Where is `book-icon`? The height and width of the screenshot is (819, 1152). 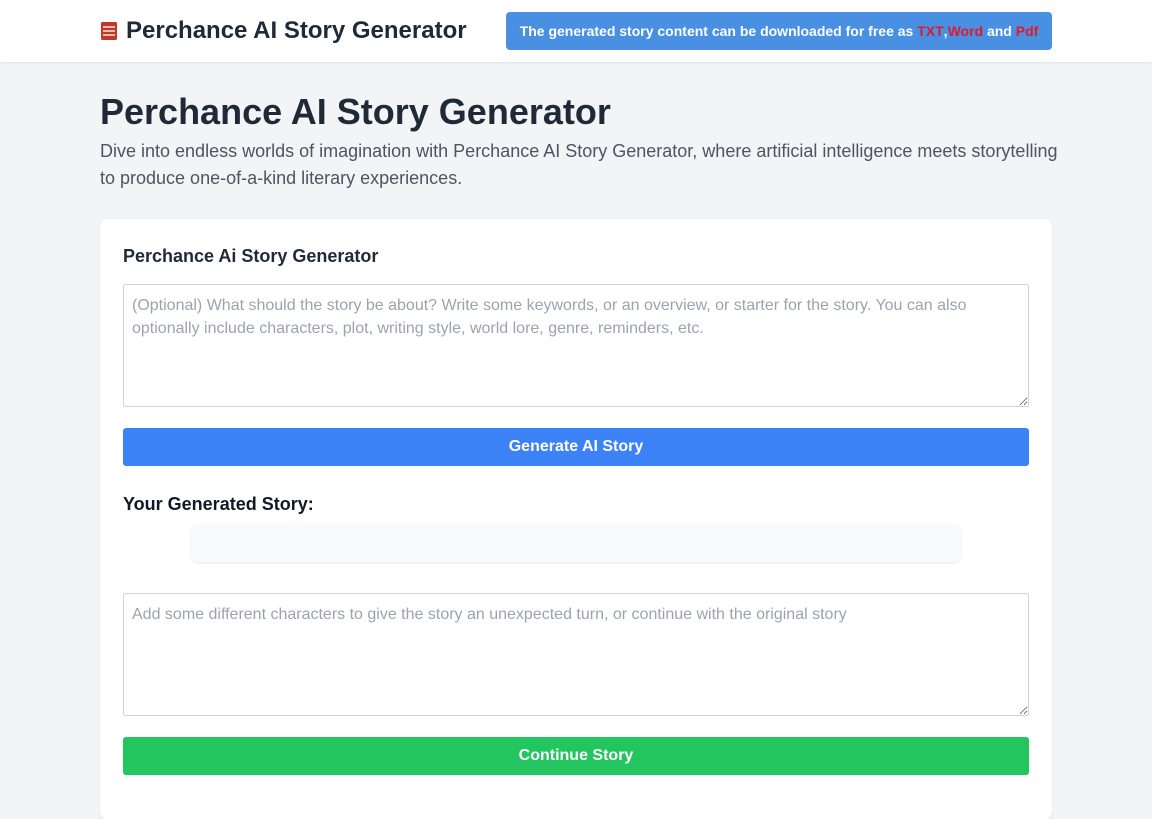 book-icon is located at coordinates (109, 31).